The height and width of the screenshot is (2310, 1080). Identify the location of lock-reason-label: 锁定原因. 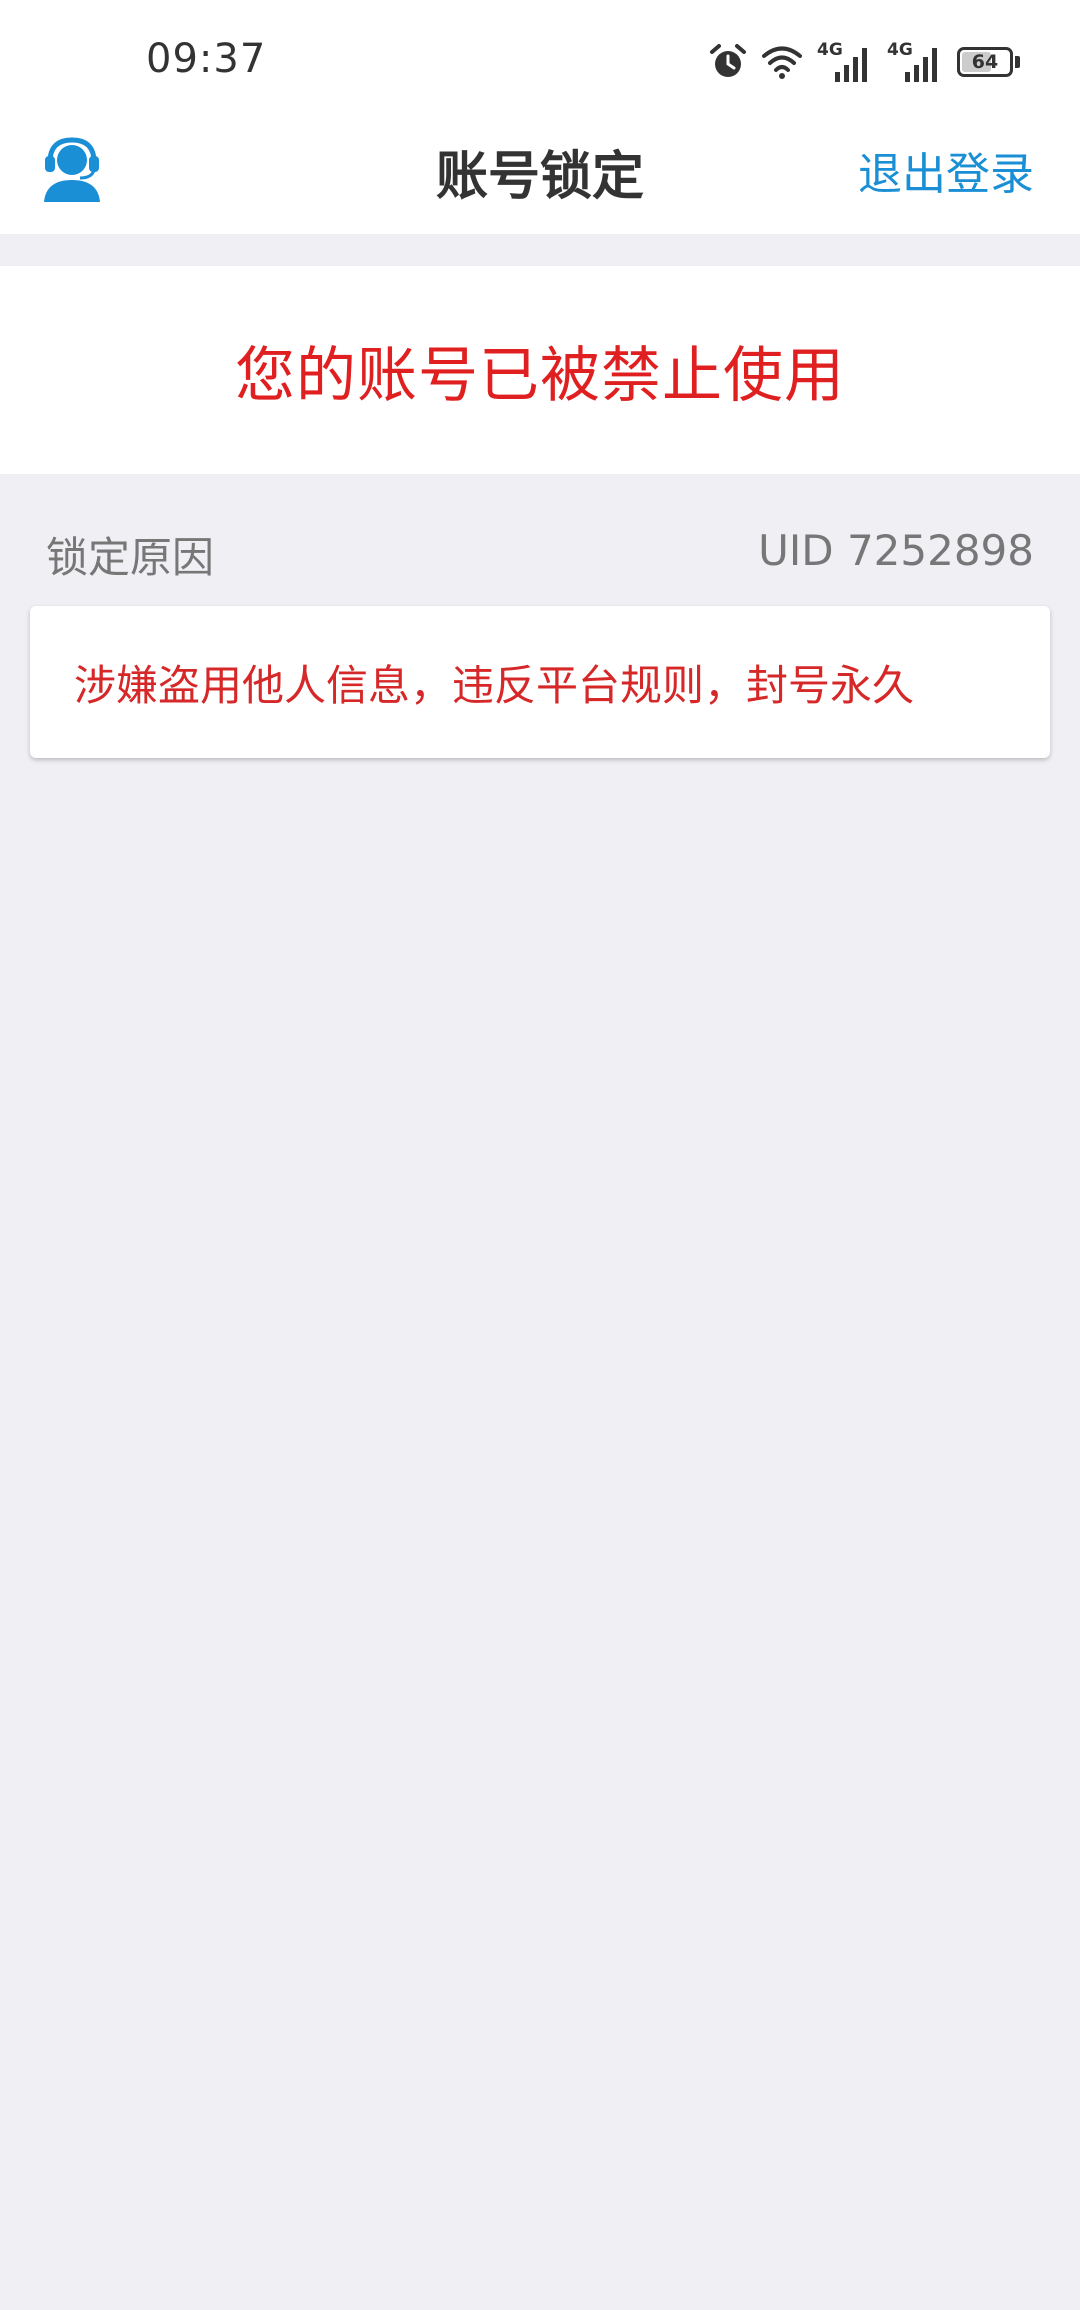
(130, 557).